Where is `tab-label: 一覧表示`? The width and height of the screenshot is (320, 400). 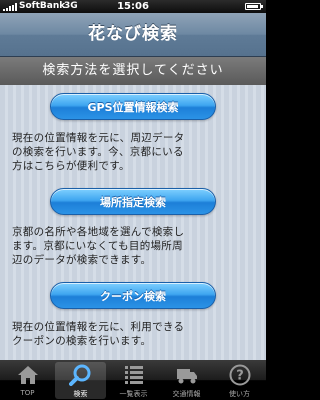 tab-label: 一覧表示 is located at coordinates (133, 394).